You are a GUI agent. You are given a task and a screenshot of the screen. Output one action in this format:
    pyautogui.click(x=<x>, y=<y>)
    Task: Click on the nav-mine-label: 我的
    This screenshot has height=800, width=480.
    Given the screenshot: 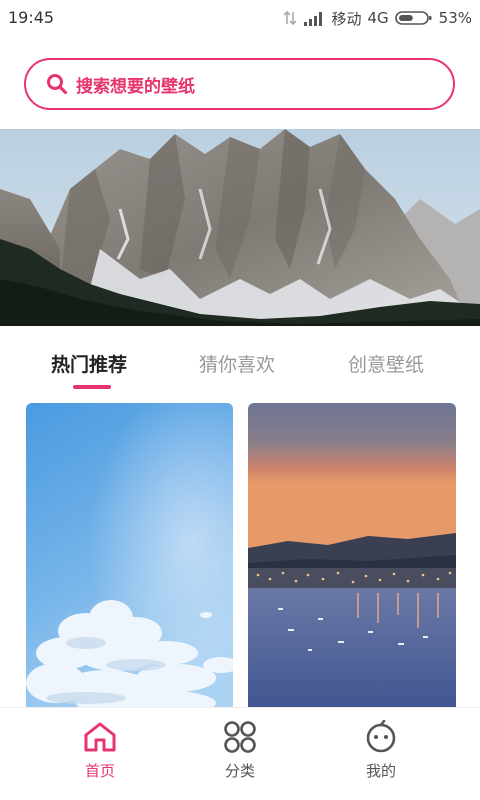 What is the action you would take?
    pyautogui.click(x=380, y=771)
    